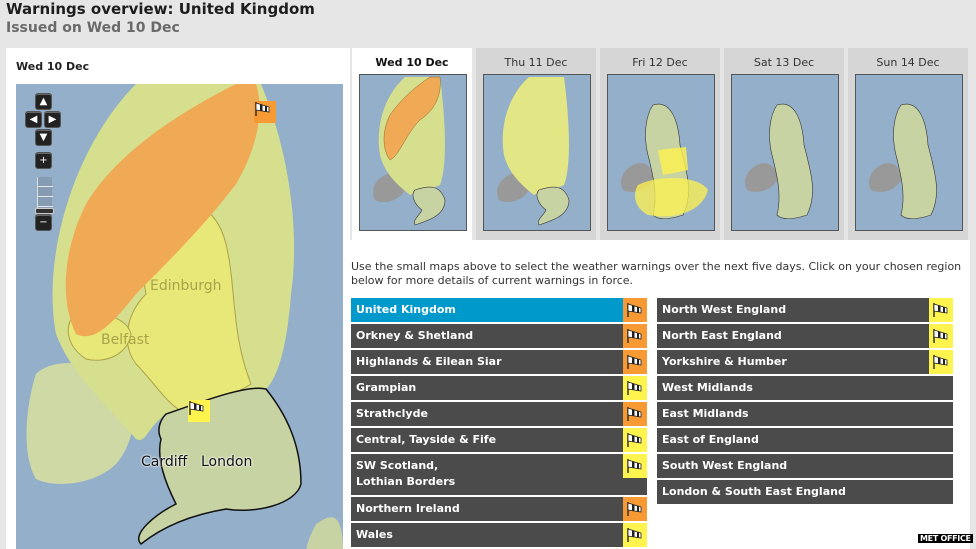 The width and height of the screenshot is (976, 549). I want to click on map-amber-warning-marker, so click(265, 112).